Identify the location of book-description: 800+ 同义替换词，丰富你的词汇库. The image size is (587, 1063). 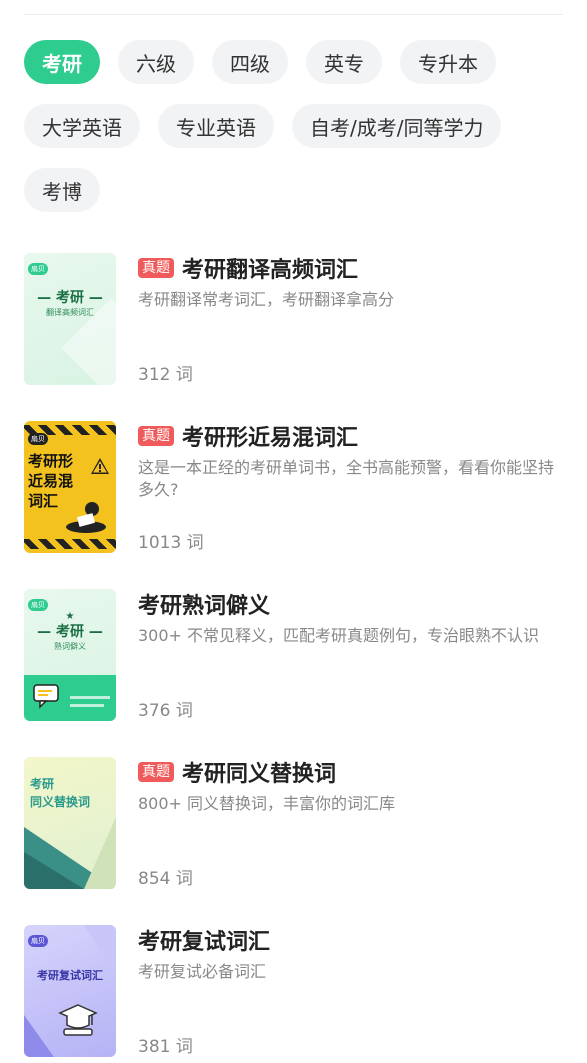
(267, 803).